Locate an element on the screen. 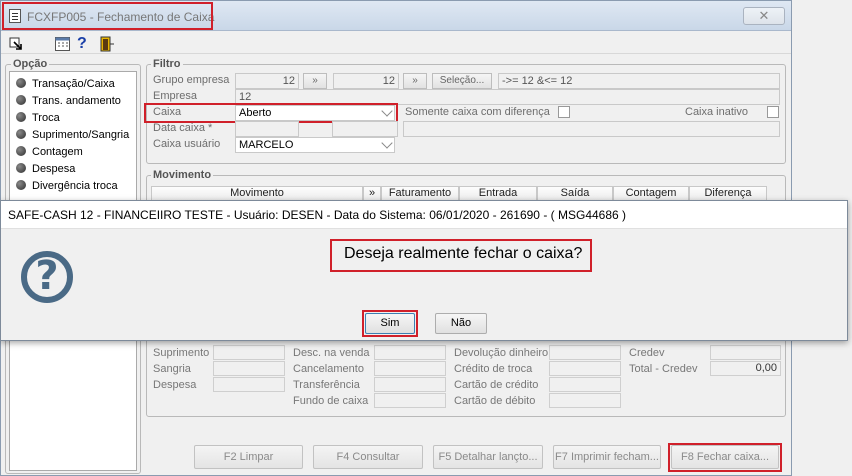  opcao-title: Opção is located at coordinates (30, 64).